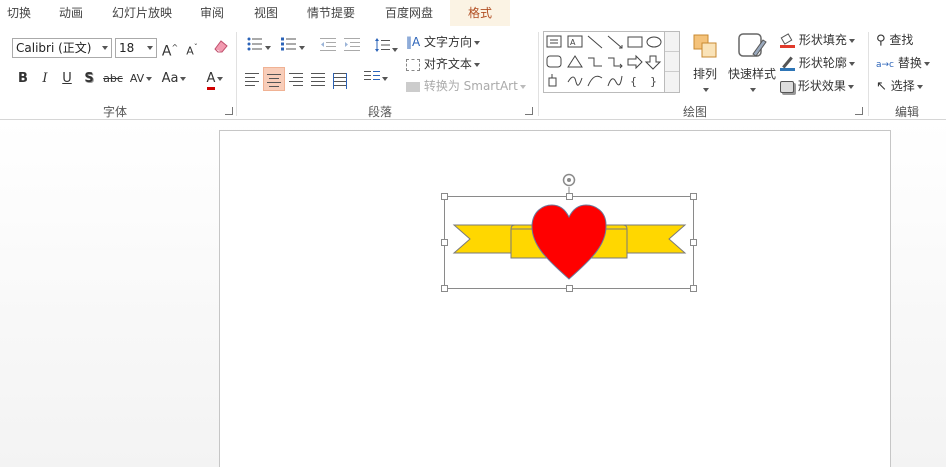  Describe the element at coordinates (569, 180) in the screenshot. I see `rotate-handle-icon` at that location.